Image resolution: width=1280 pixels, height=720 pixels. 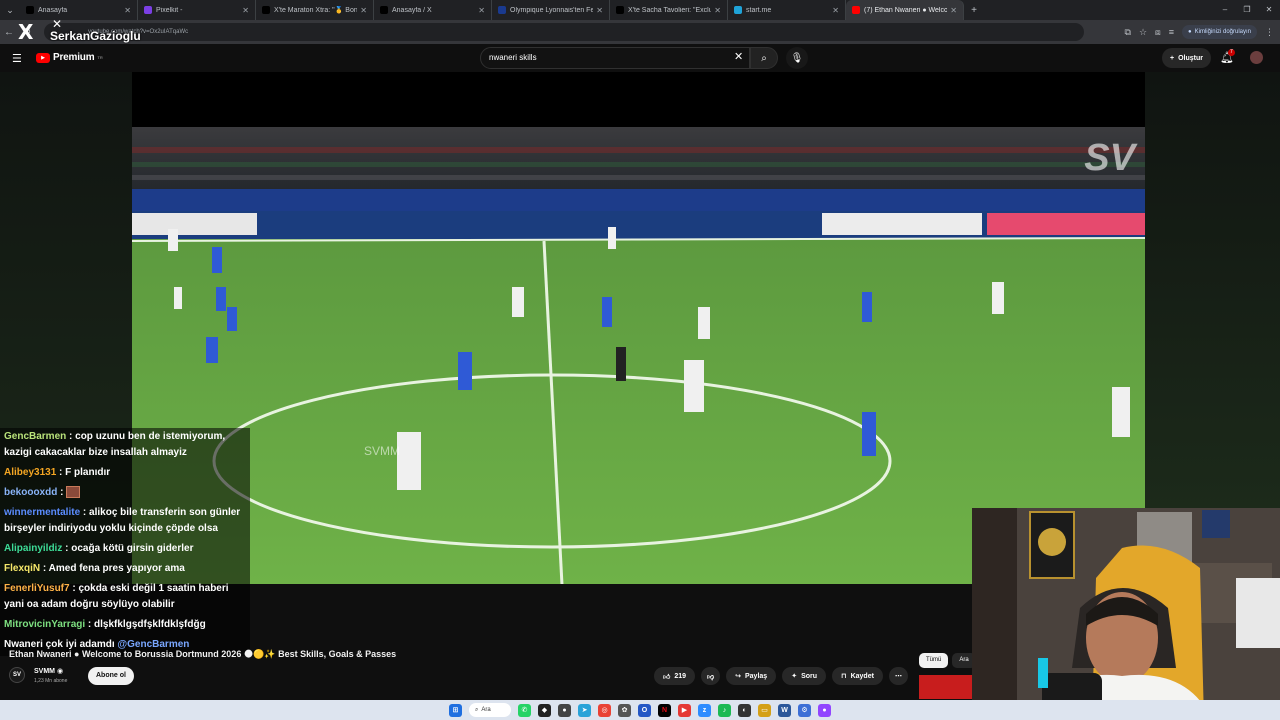 What do you see at coordinates (804, 710) in the screenshot?
I see `settings-icon: ⚙` at bounding box center [804, 710].